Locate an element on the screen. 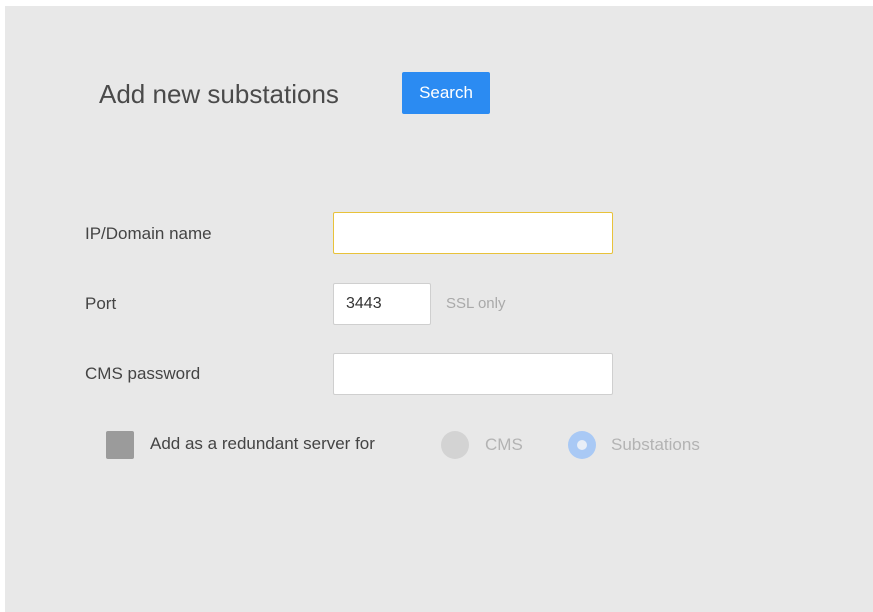 The image size is (873, 612). cms-password-label: CMS password is located at coordinates (143, 373).